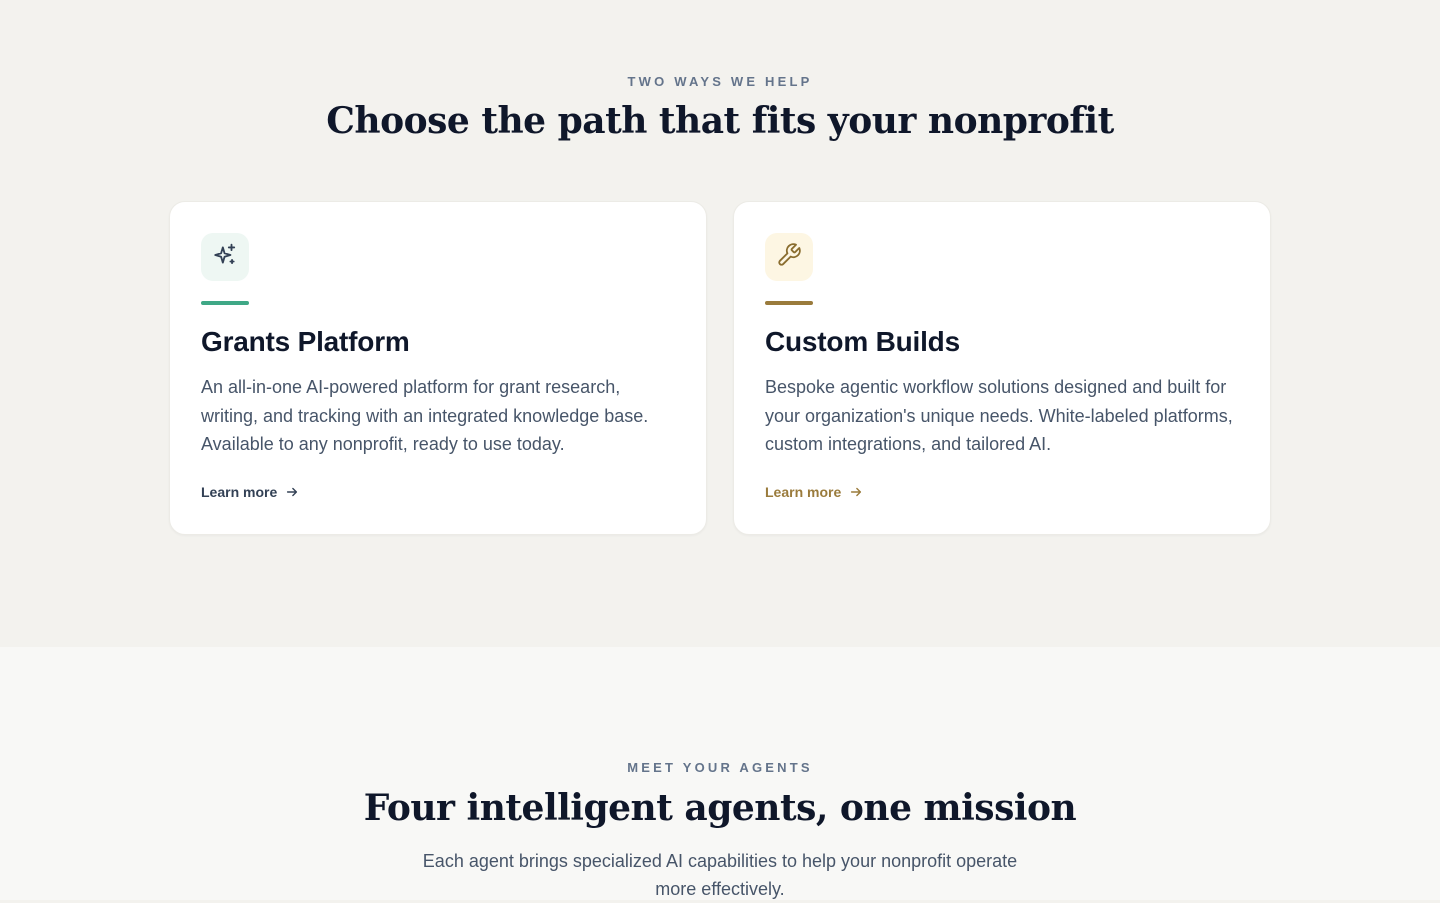 The height and width of the screenshot is (903, 1440). What do you see at coordinates (720, 121) in the screenshot?
I see `section-heading: Choose the path that fits your nonprofit` at bounding box center [720, 121].